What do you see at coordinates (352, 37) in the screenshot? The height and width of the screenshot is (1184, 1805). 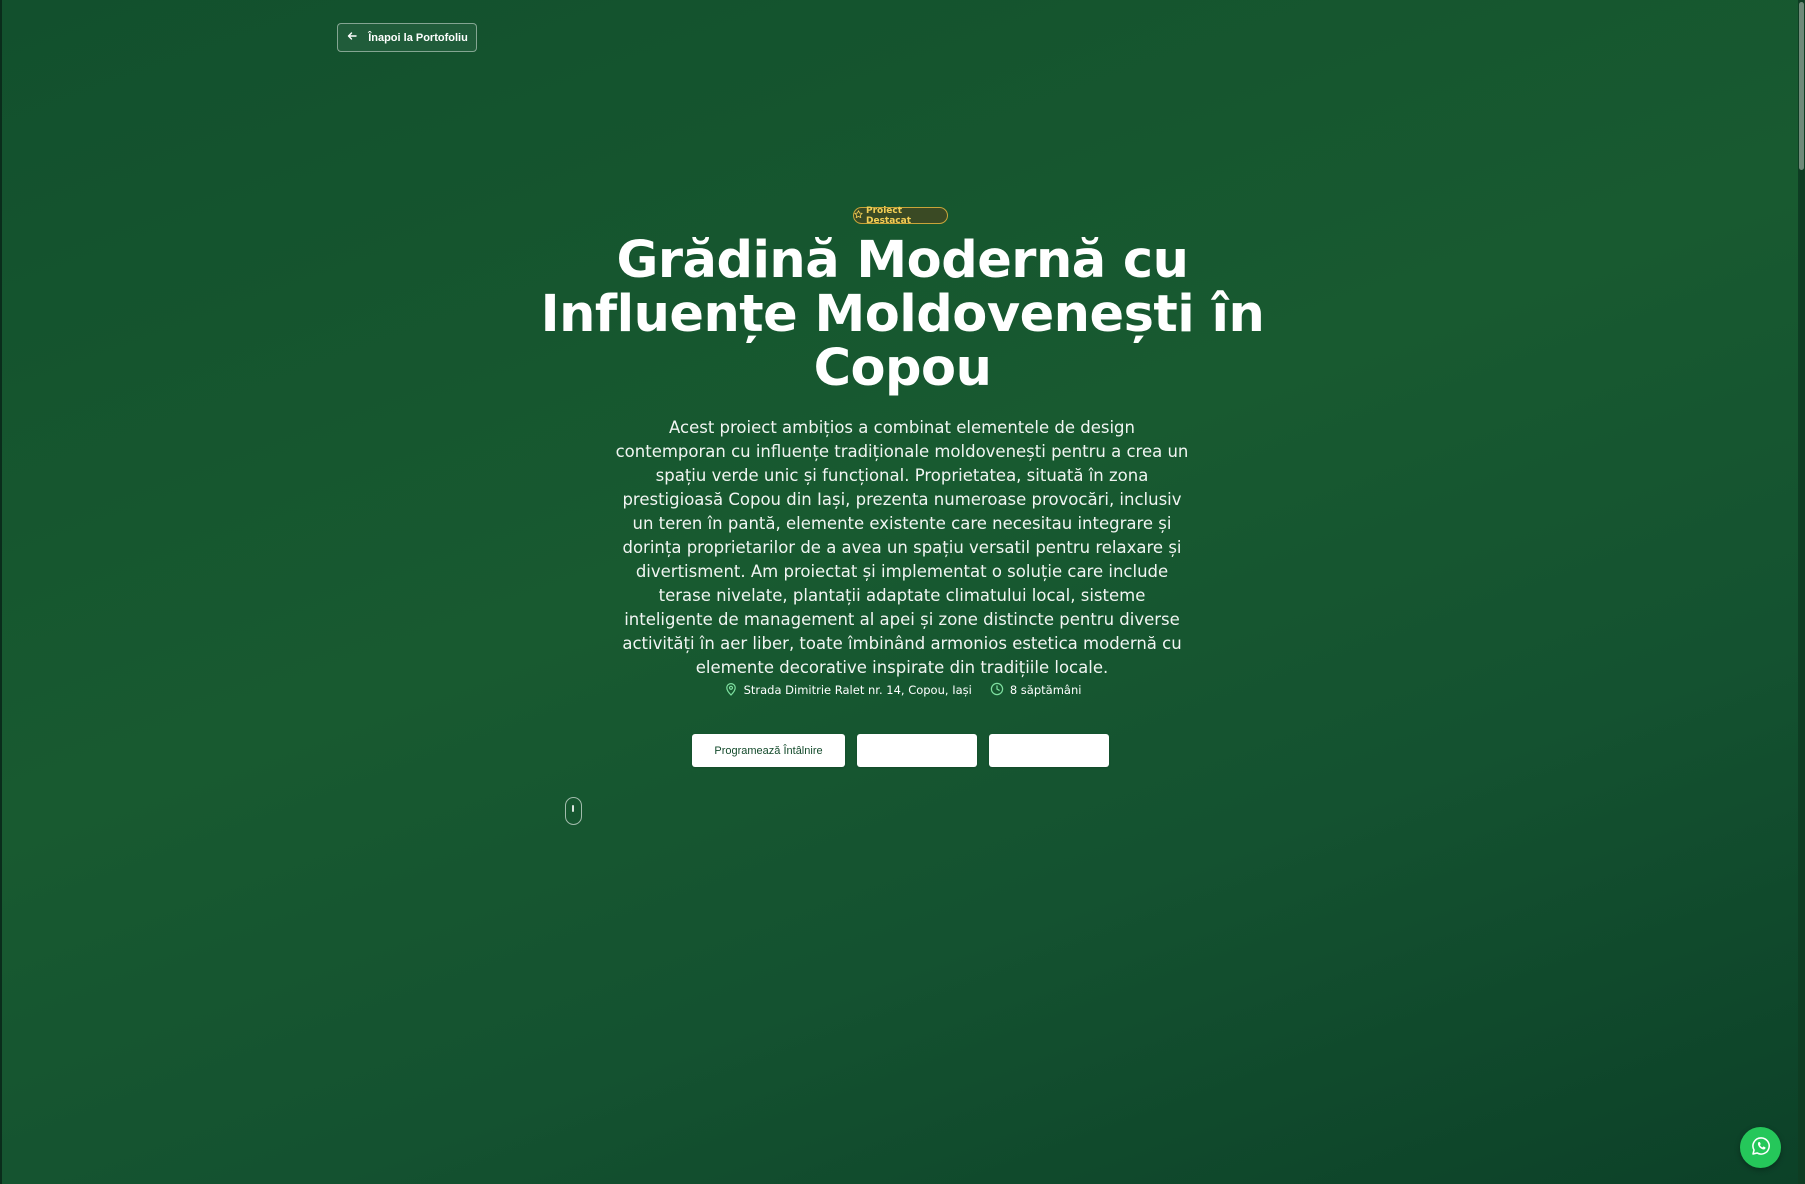 I see `arrow-left-icon` at bounding box center [352, 37].